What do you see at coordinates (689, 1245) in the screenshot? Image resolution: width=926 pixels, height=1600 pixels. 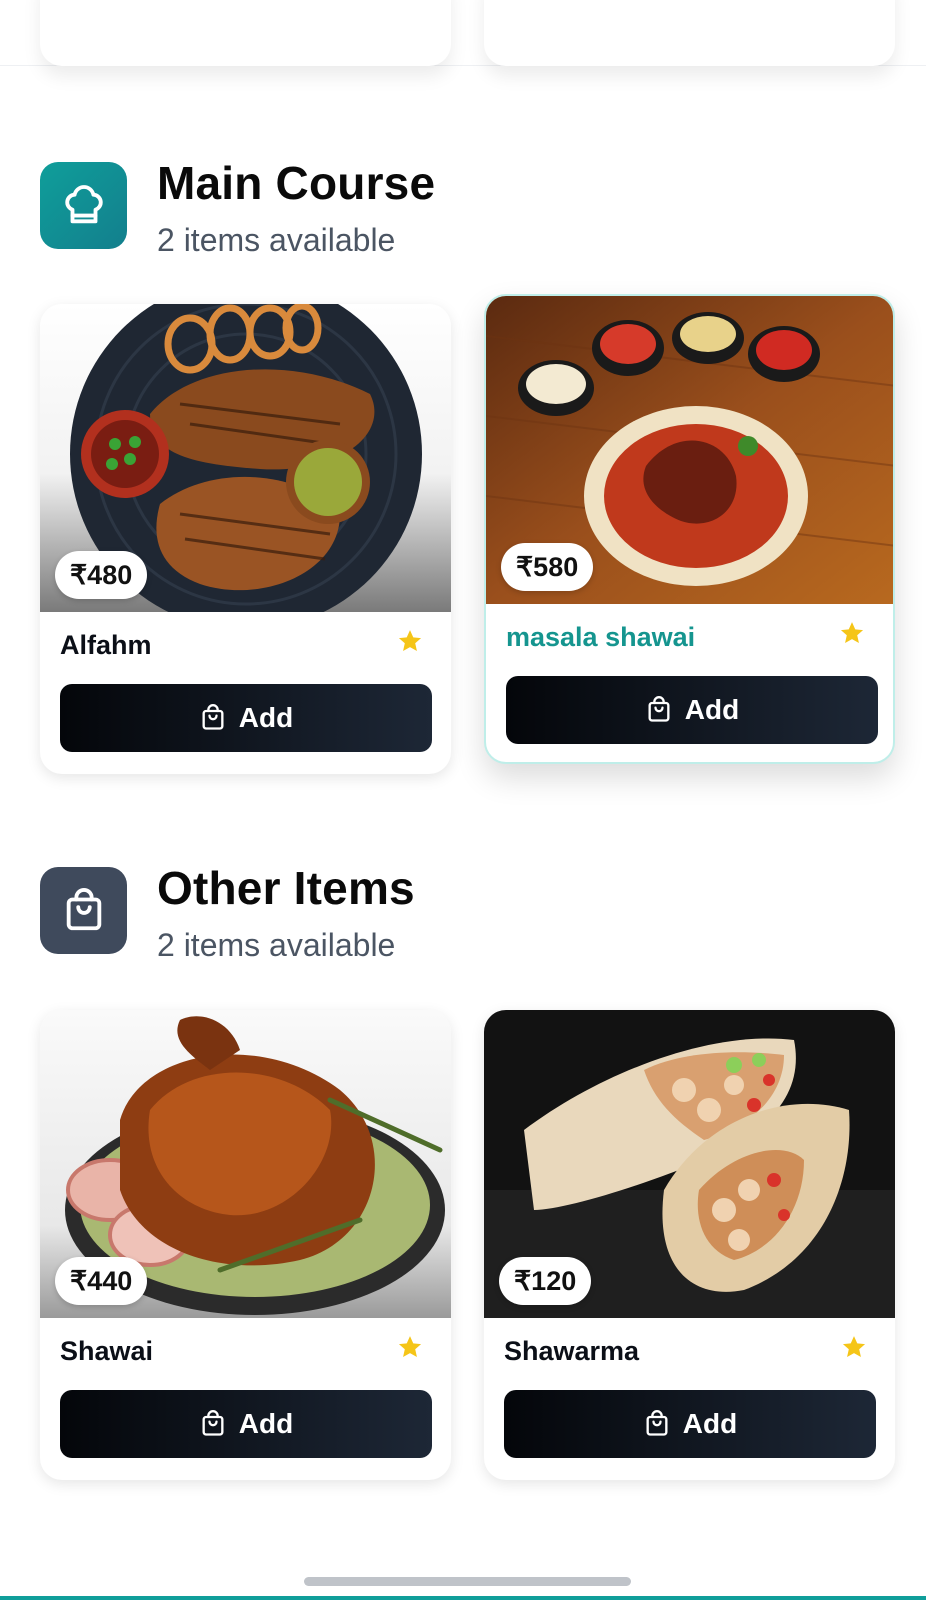 I see `menu-item-card: ₹120 Shawarma Add` at bounding box center [689, 1245].